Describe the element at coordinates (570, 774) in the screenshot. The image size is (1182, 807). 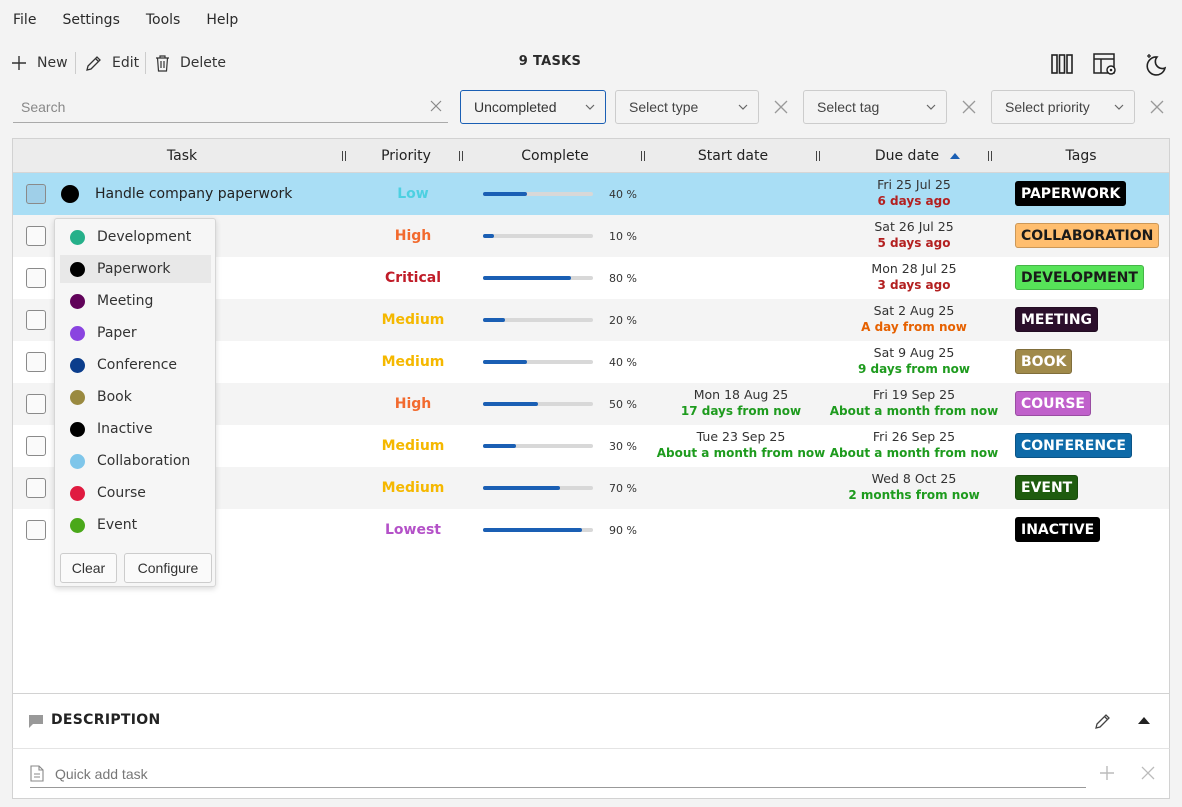
I see `quick-add-input` at that location.